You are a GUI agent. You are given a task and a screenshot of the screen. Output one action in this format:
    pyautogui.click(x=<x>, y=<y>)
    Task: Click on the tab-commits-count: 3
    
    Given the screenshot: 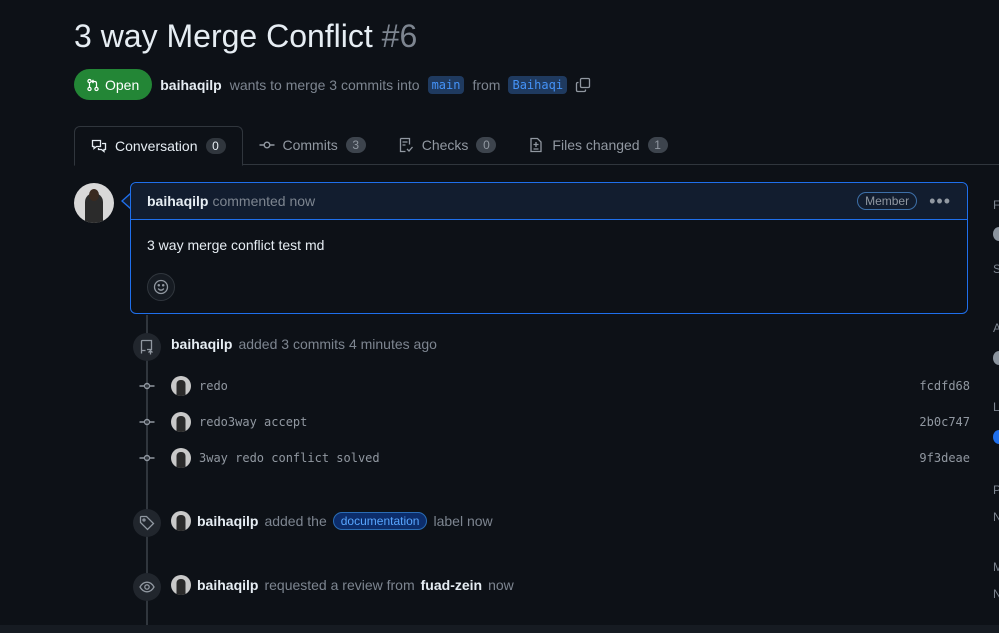 What is the action you would take?
    pyautogui.click(x=355, y=145)
    